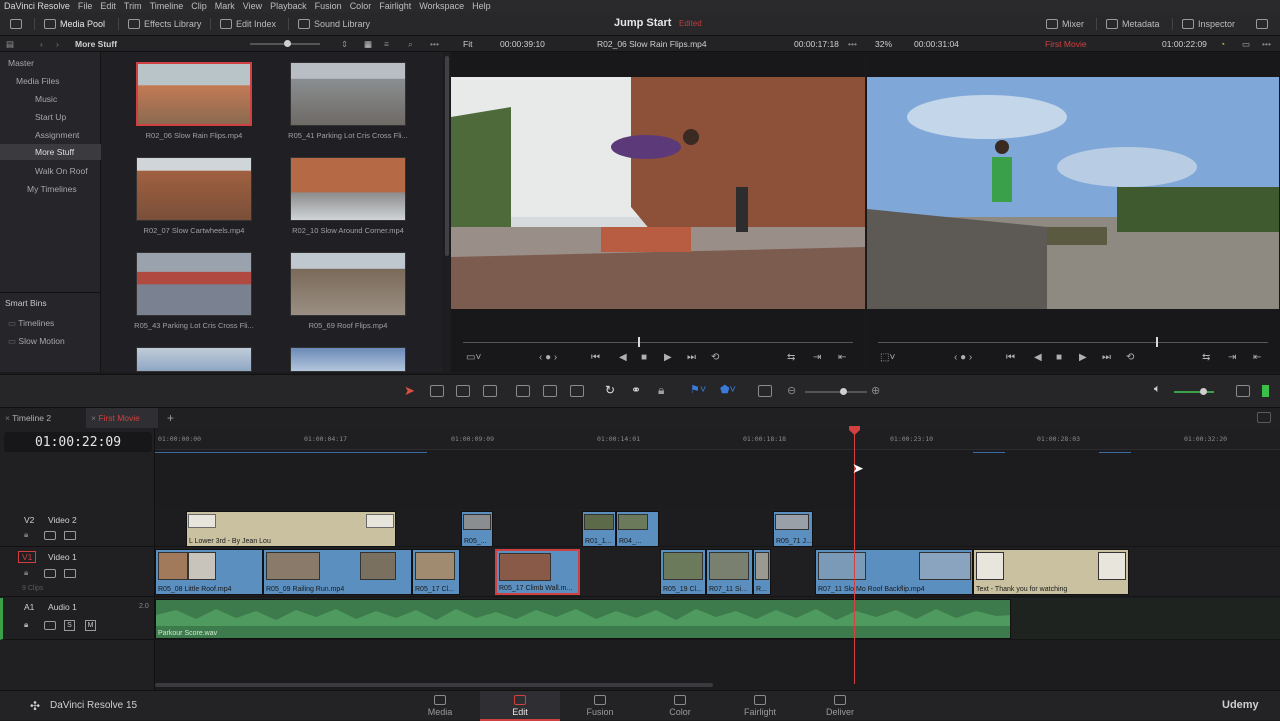 The height and width of the screenshot is (721, 1280). I want to click on bin-start-up: Start Up, so click(50, 117).